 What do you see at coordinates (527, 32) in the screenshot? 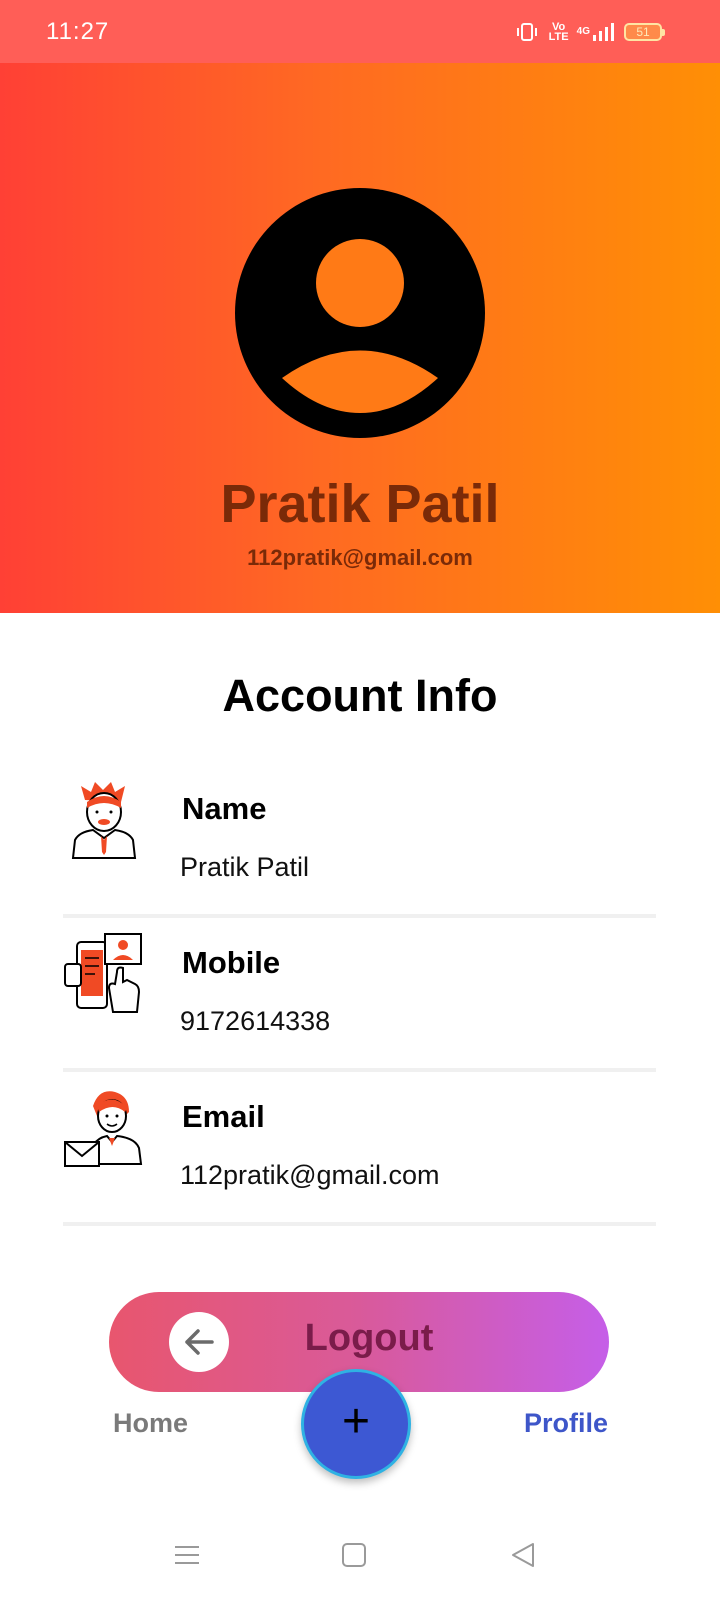
I see `vibrate-icon` at bounding box center [527, 32].